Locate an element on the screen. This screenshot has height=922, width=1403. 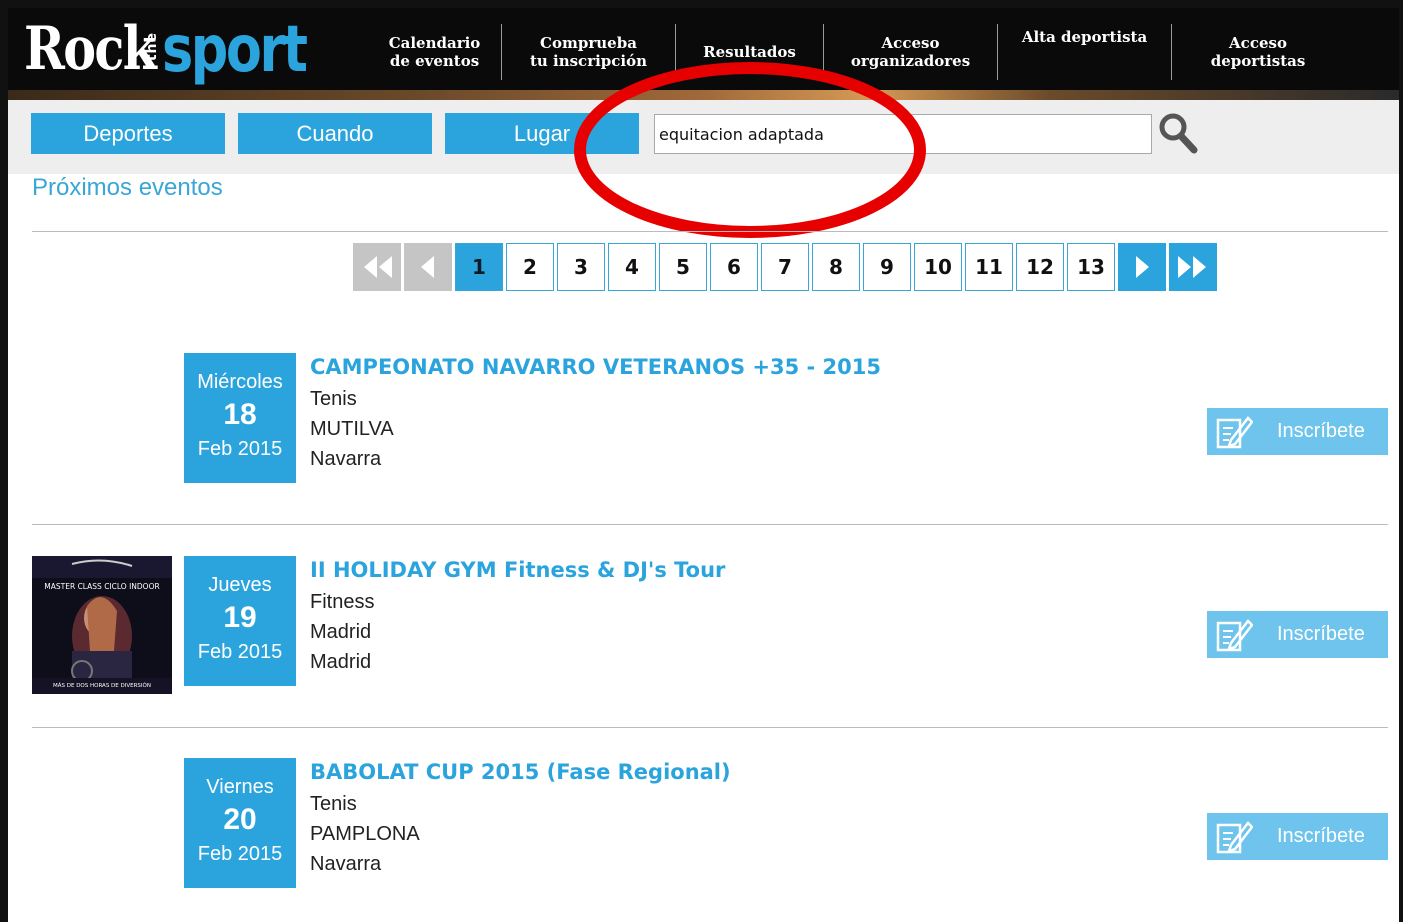
page-13-button: 13 is located at coordinates (1091, 267).